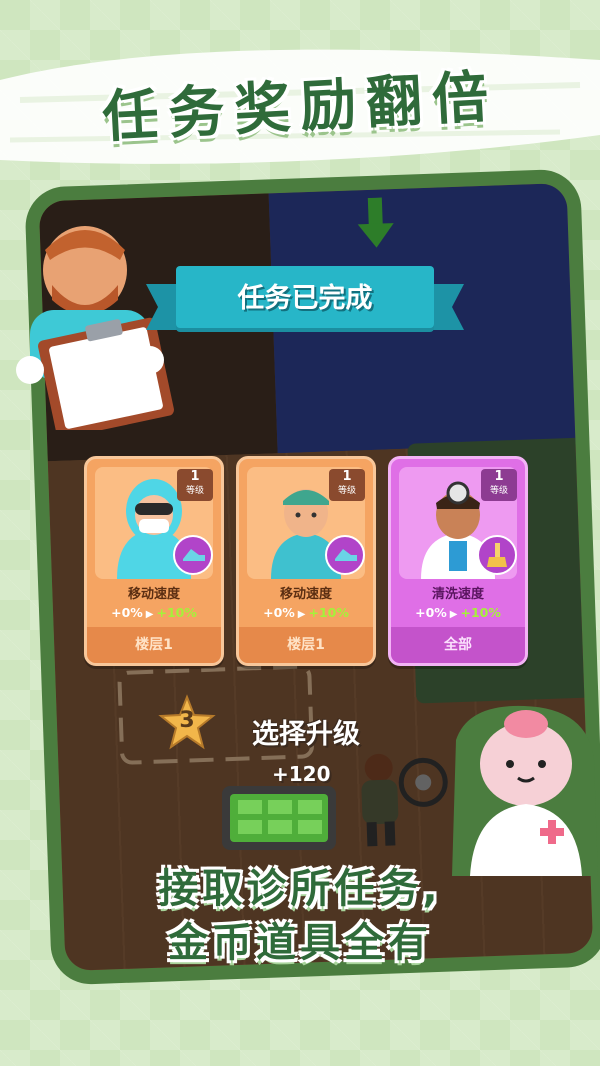 The width and height of the screenshot is (600, 1066). I want to click on coin-gain-amount: +120, so click(301, 774).